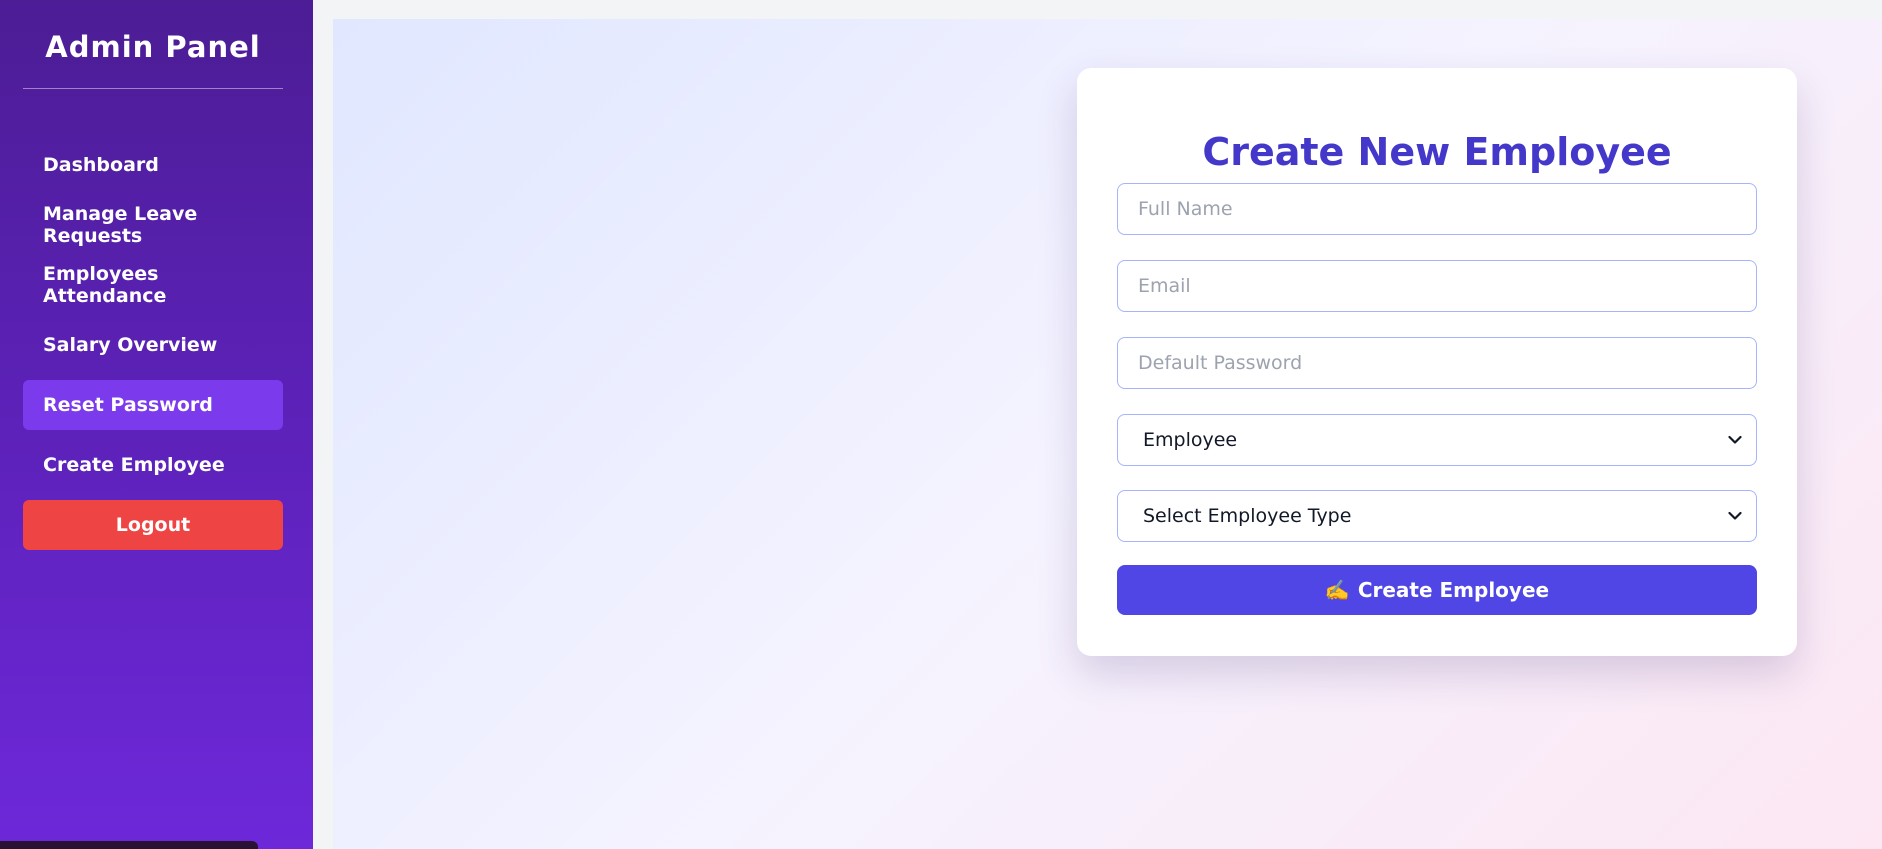 Image resolution: width=1882 pixels, height=849 pixels. I want to click on create-employee-button-label: Create Employee, so click(1453, 590).